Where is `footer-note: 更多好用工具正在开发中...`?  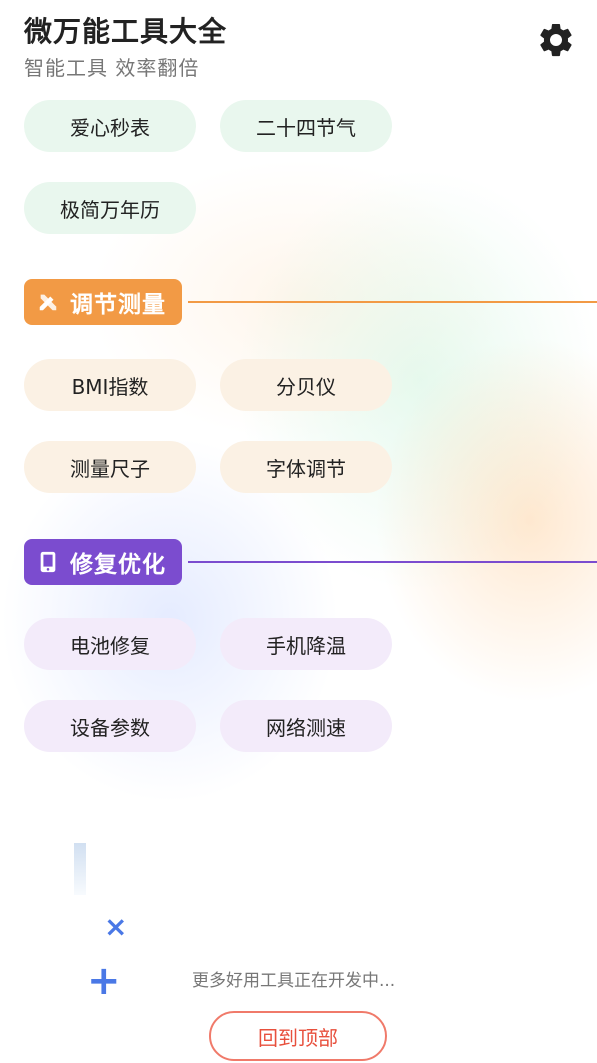
footer-note: 更多好用工具正在开发中... is located at coordinates (294, 981).